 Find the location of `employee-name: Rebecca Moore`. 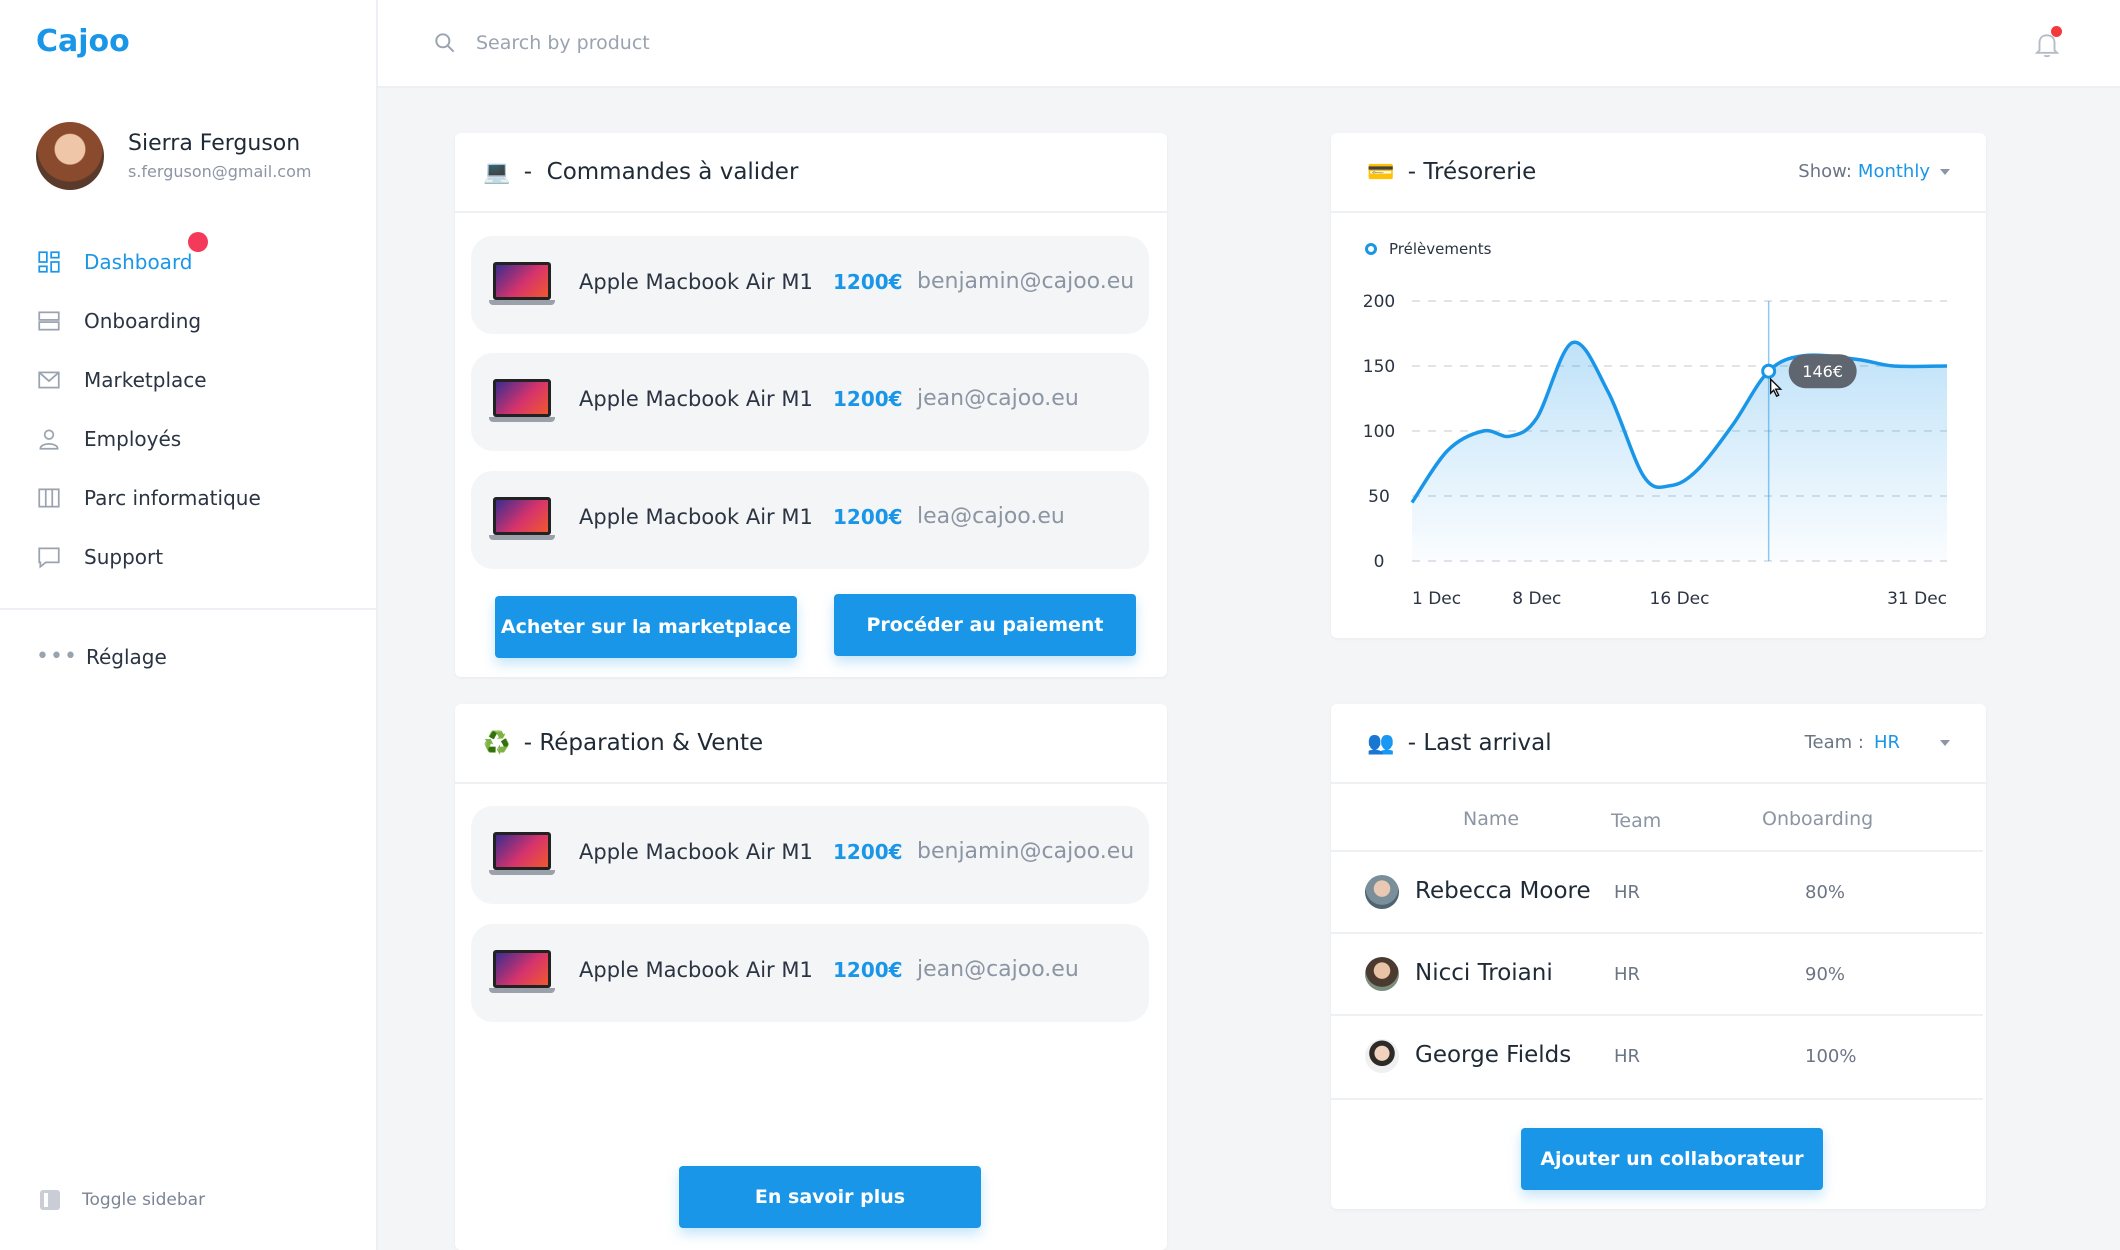

employee-name: Rebecca Moore is located at coordinates (1503, 891).